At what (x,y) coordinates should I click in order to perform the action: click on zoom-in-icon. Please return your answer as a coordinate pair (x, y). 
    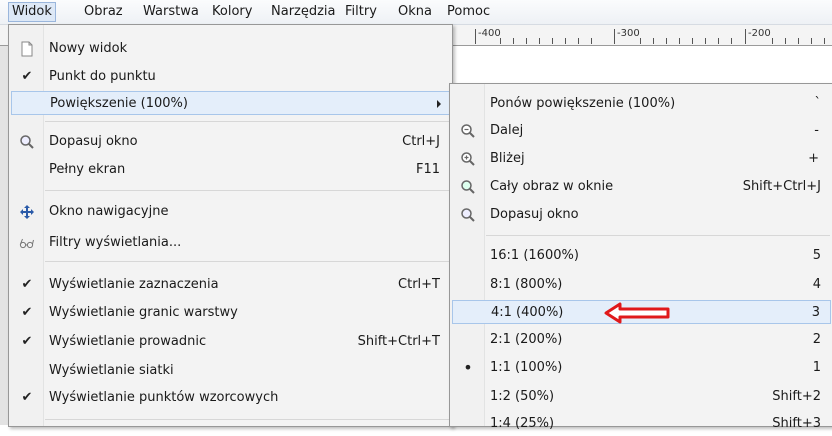
    Looking at the image, I should click on (468, 159).